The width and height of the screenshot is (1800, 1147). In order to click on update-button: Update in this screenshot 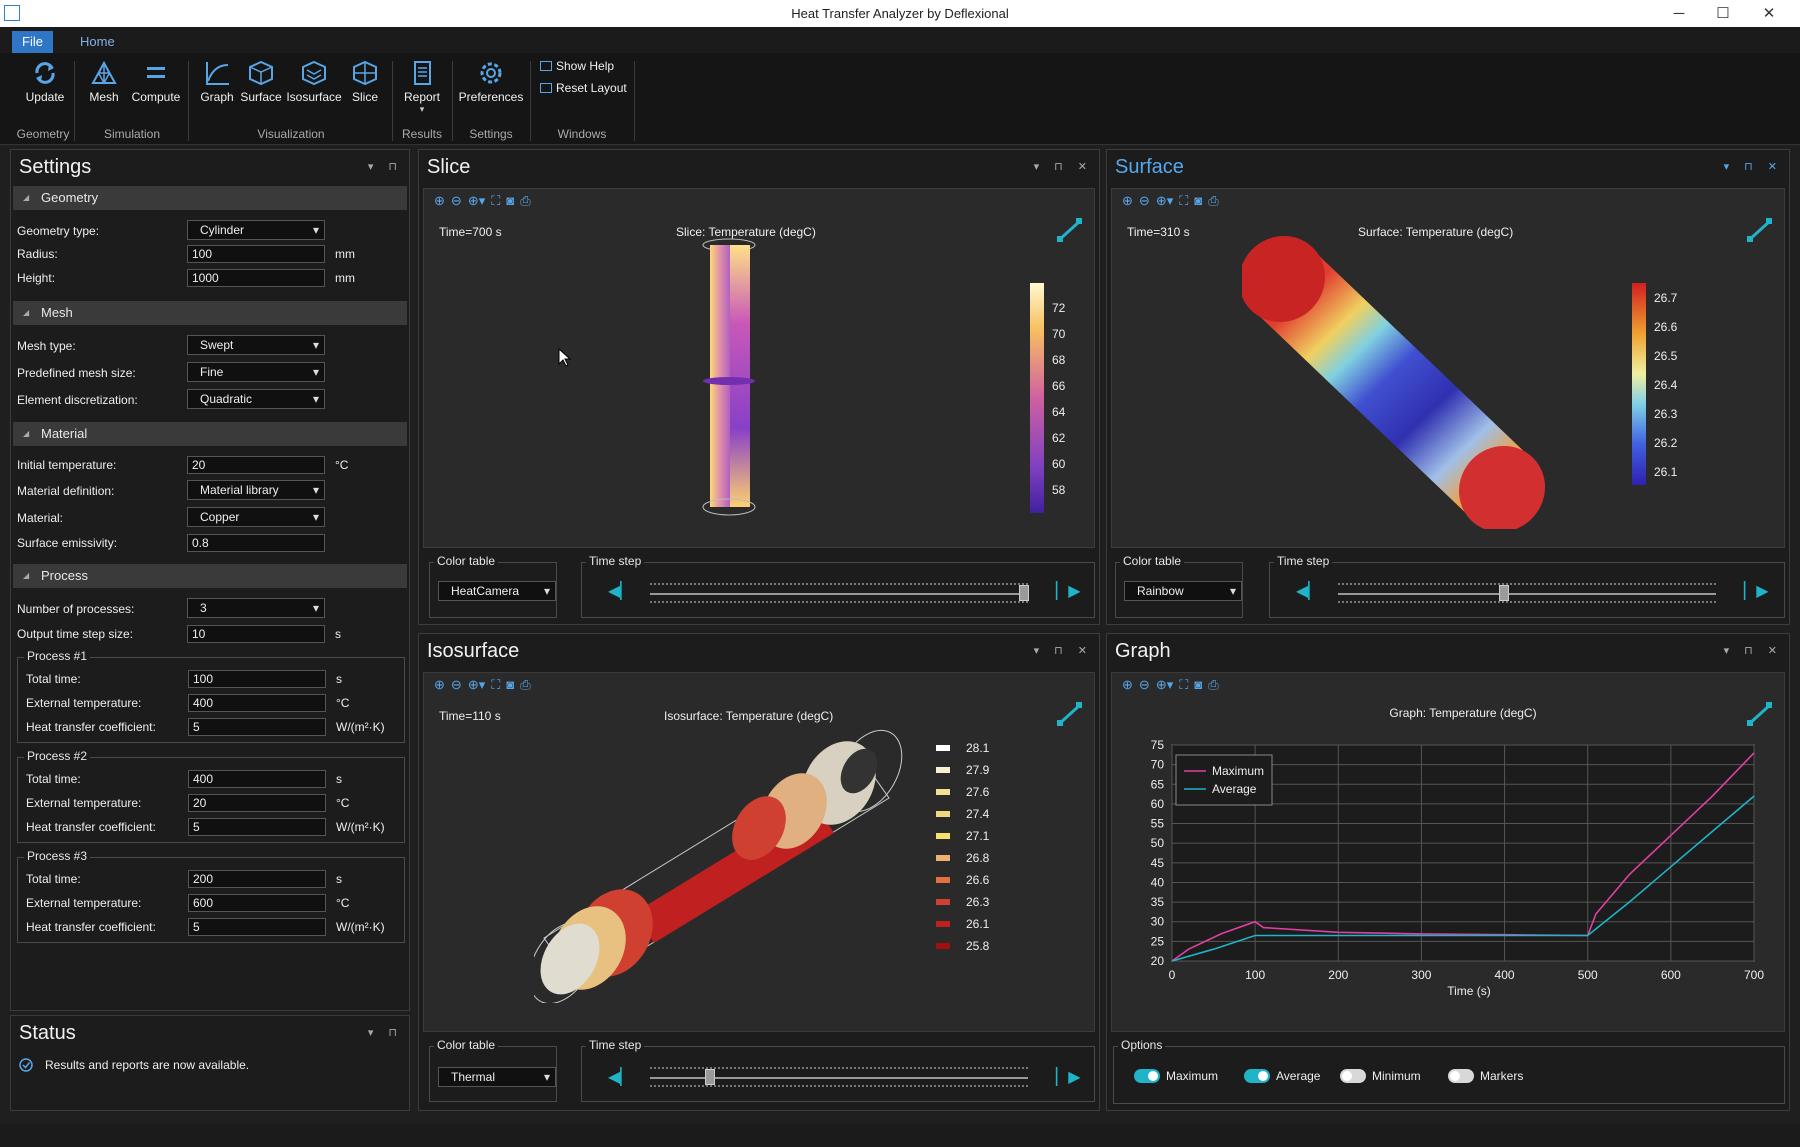, I will do `click(45, 81)`.